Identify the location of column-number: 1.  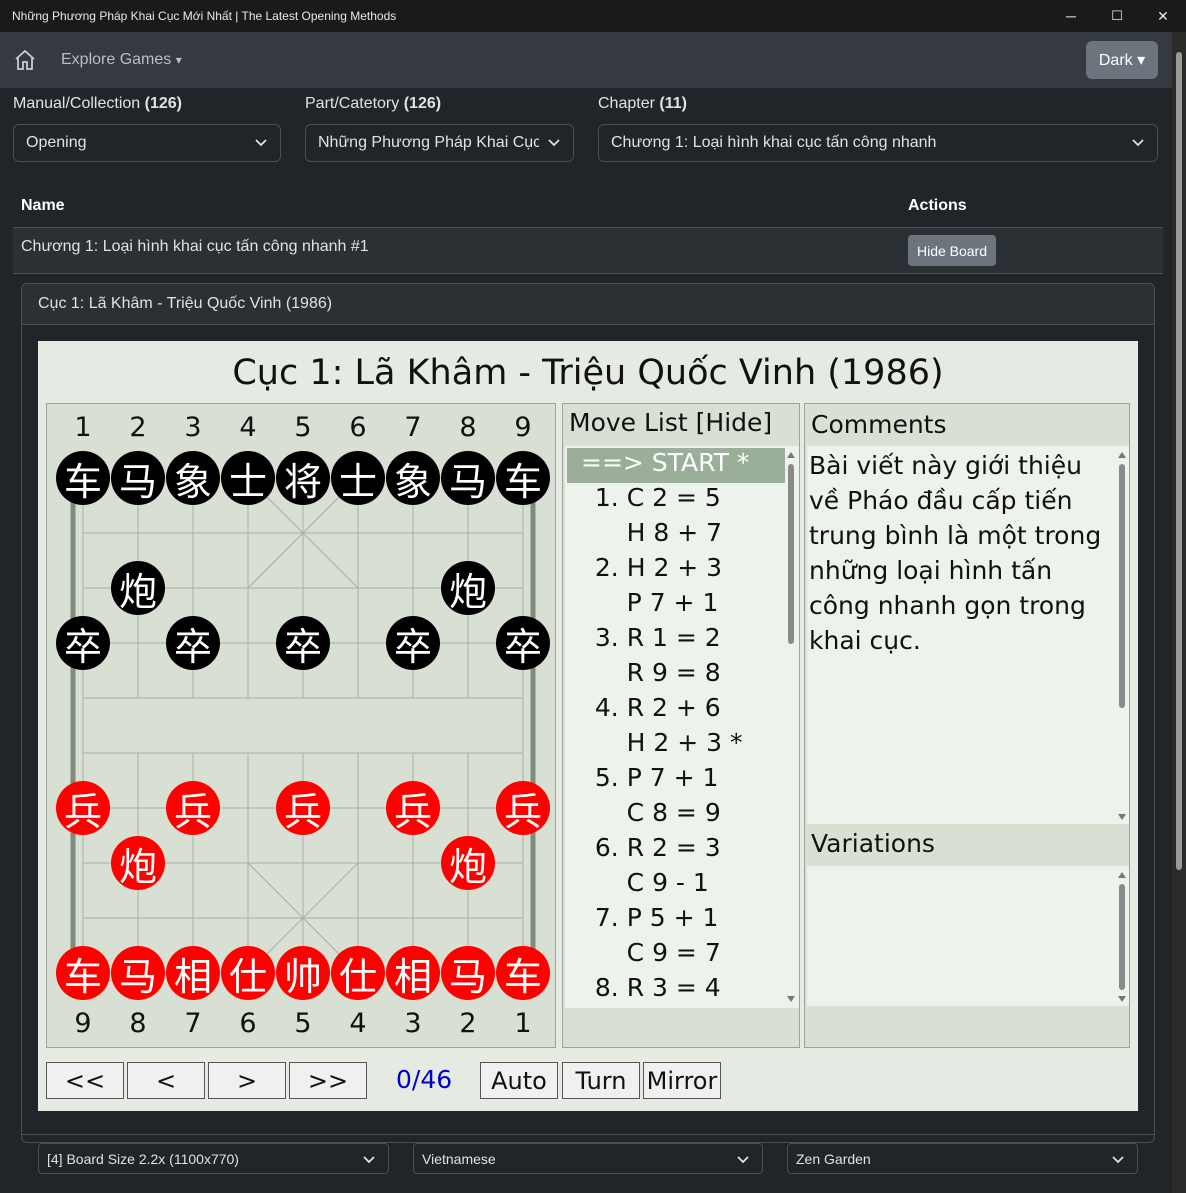
(83, 427).